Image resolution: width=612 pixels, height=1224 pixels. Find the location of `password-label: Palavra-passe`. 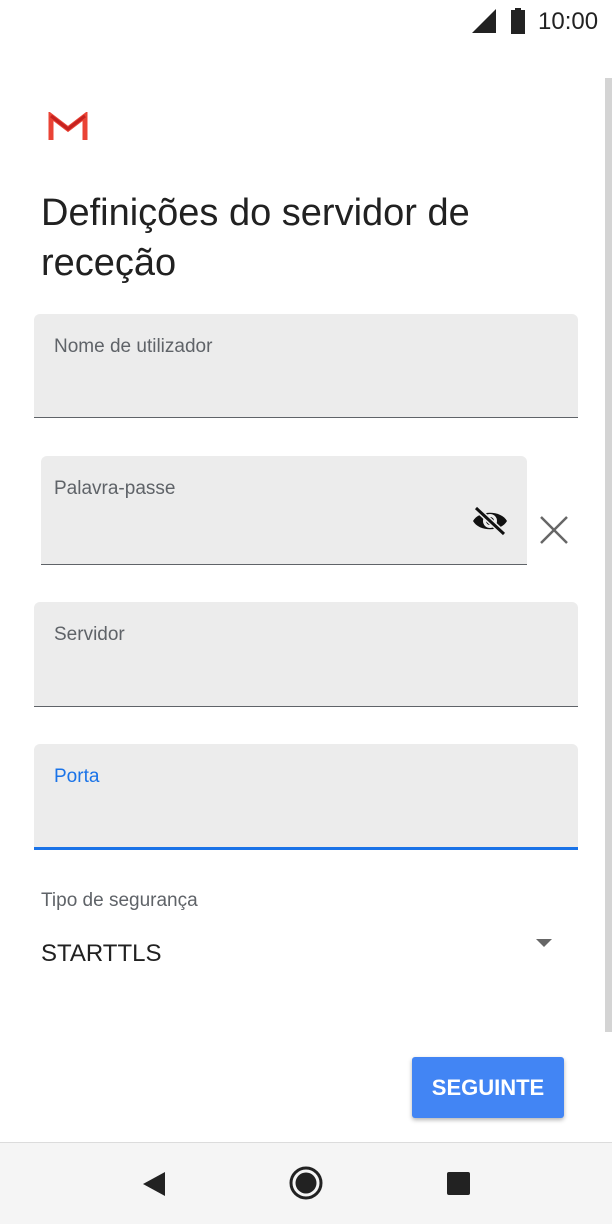

password-label: Palavra-passe is located at coordinates (115, 488).